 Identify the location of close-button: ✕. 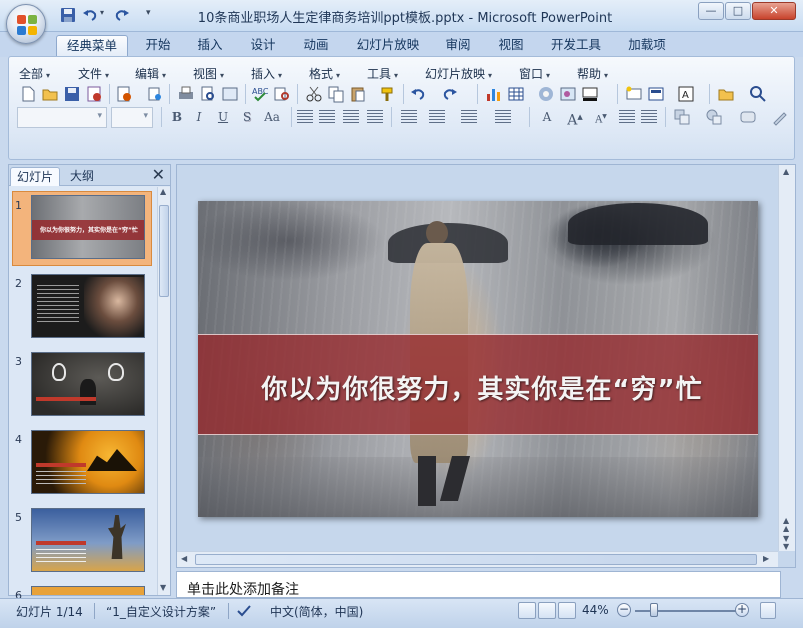
(774, 11).